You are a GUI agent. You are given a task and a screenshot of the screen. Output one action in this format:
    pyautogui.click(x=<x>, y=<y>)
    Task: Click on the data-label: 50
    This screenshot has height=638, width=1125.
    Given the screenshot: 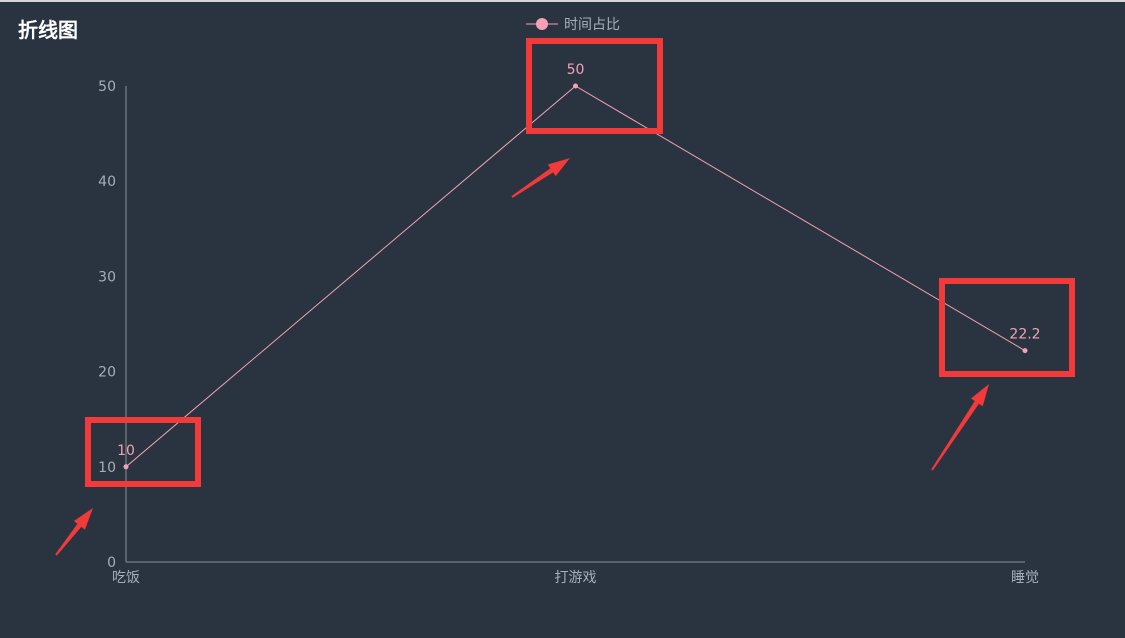 What is the action you would take?
    pyautogui.click(x=576, y=70)
    